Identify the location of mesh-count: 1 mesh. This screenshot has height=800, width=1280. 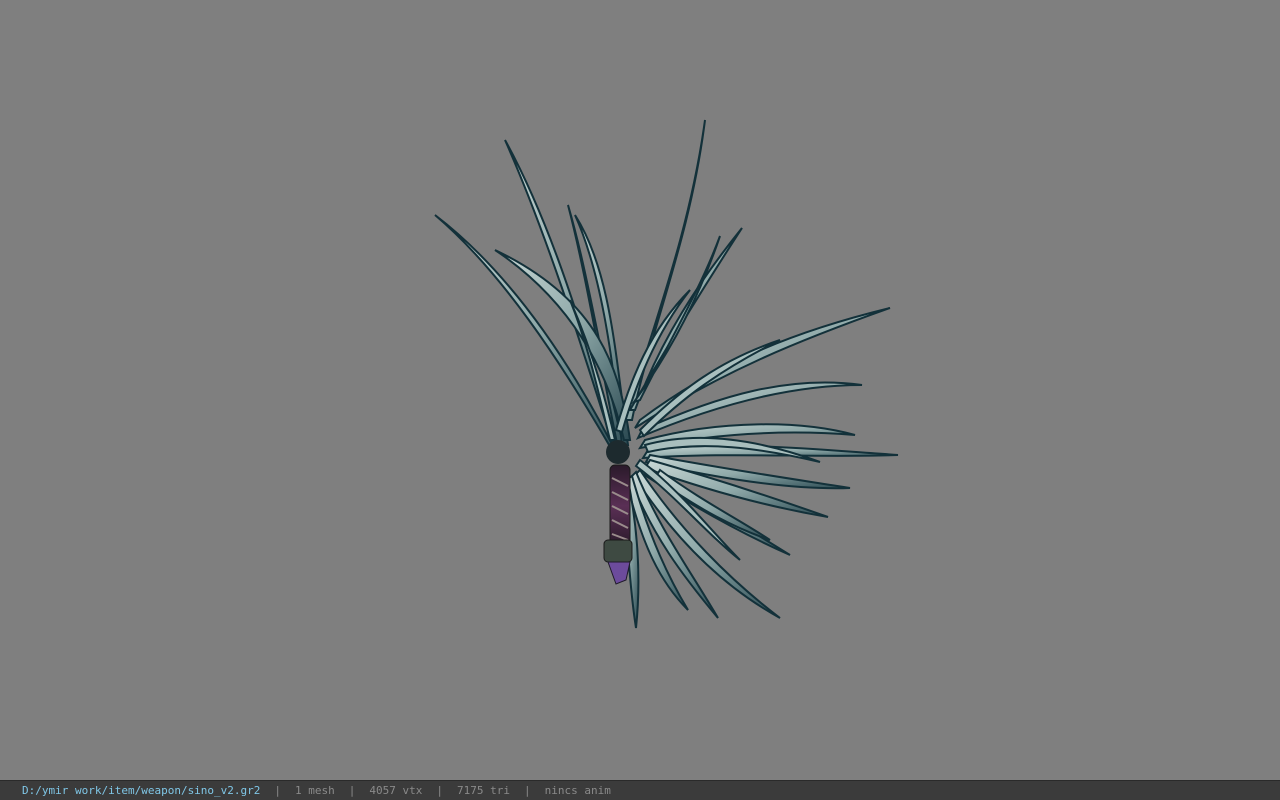
(315, 790).